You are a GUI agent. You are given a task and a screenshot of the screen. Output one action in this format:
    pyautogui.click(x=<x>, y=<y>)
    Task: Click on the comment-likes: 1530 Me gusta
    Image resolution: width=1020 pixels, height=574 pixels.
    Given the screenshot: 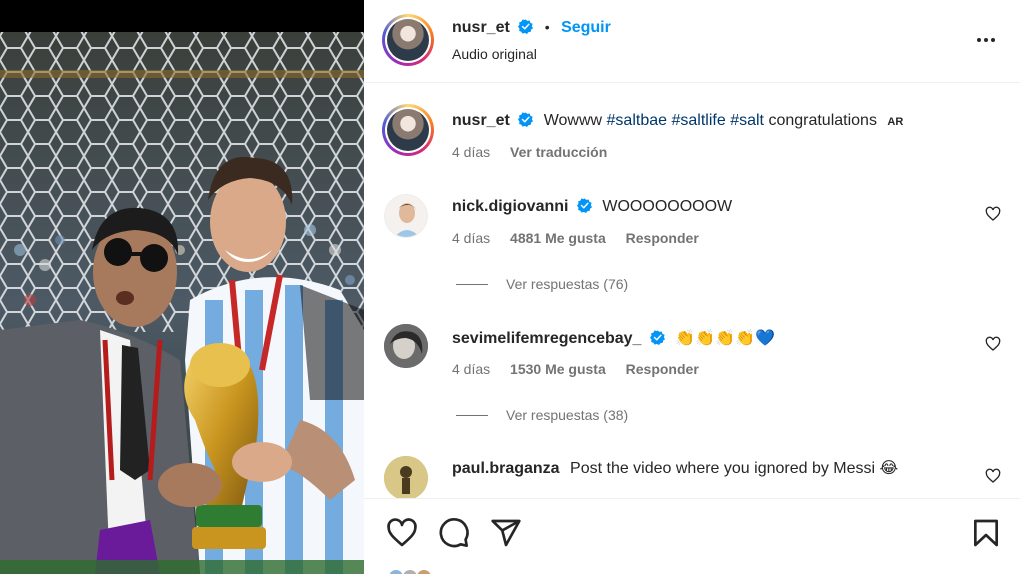 What is the action you would take?
    pyautogui.click(x=558, y=369)
    